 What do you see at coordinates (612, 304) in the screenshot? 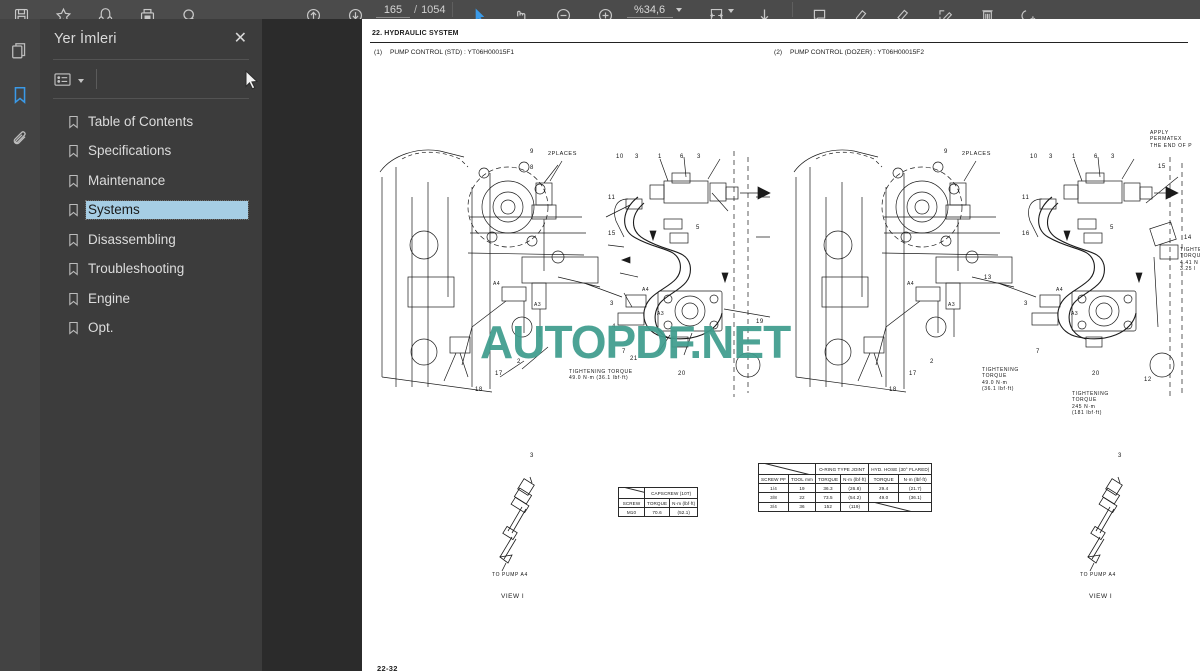
I see `figure-left-label-3c: 3` at bounding box center [612, 304].